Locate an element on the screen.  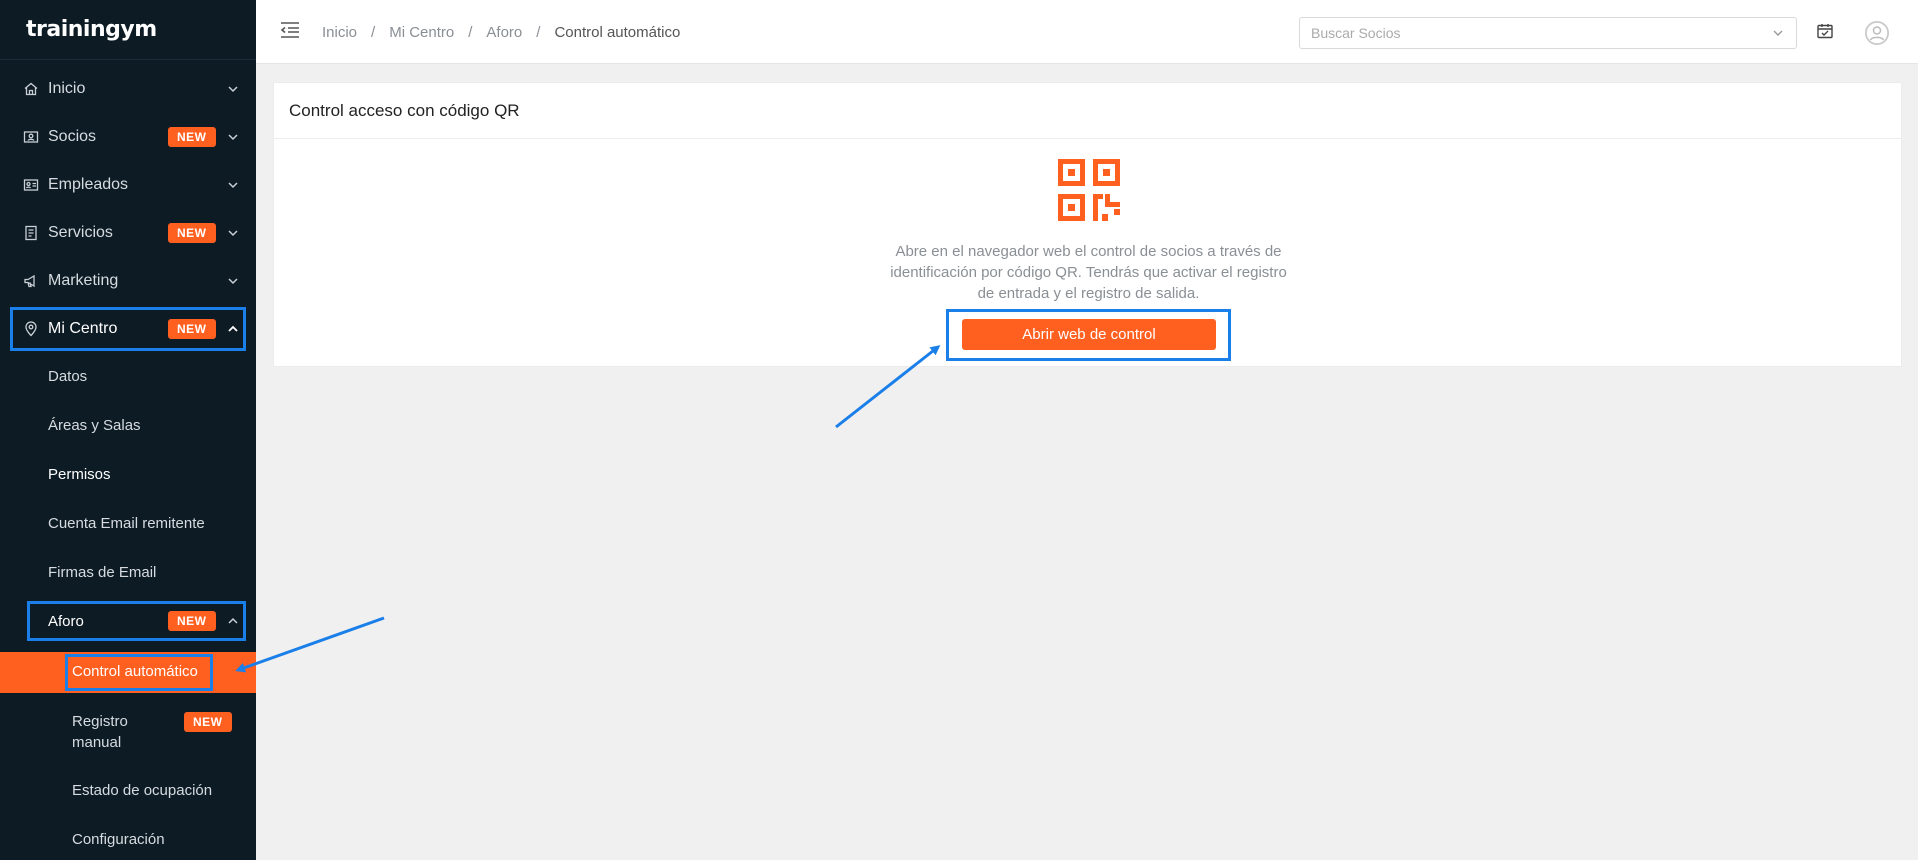
user-icon is located at coordinates (1877, 33).